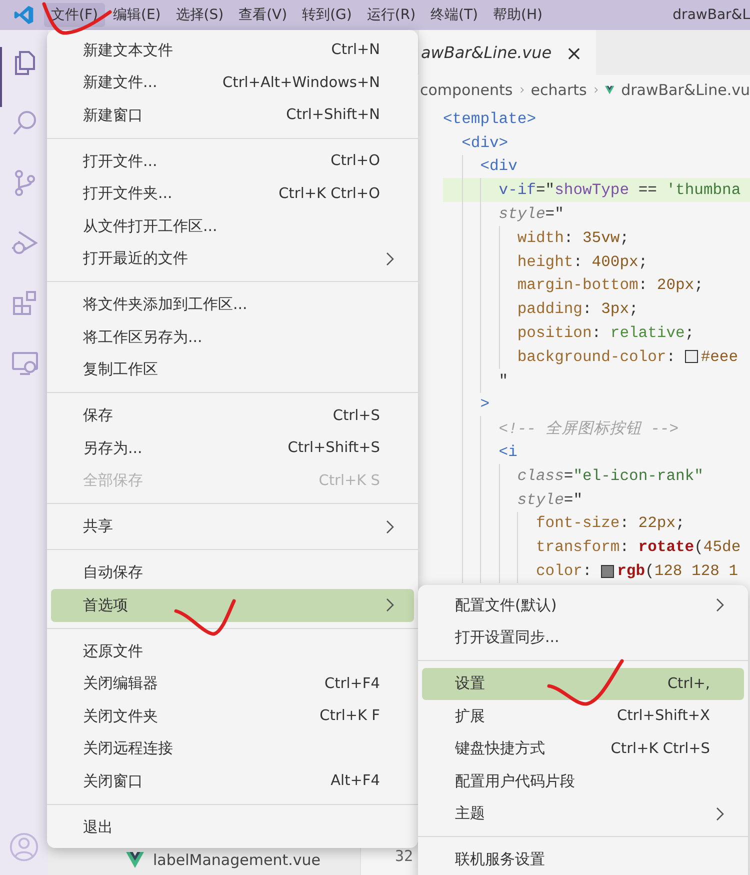  I want to click on menu-item: 转到(G), so click(327, 15).